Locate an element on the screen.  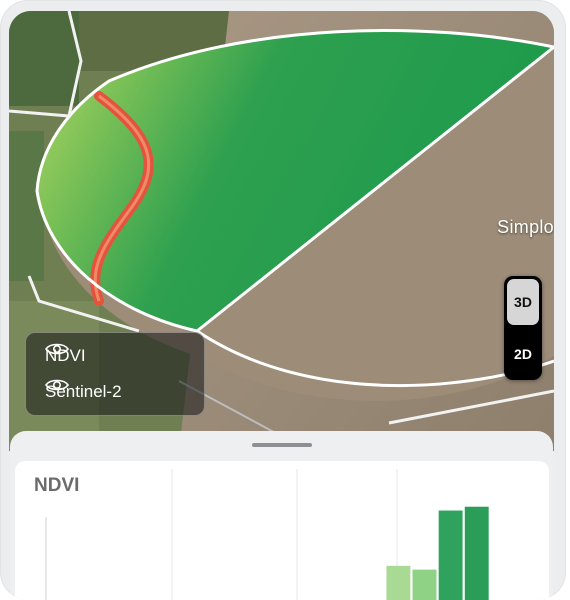
layer-panel: NDVI Sentinel-2 is located at coordinates (115, 374).